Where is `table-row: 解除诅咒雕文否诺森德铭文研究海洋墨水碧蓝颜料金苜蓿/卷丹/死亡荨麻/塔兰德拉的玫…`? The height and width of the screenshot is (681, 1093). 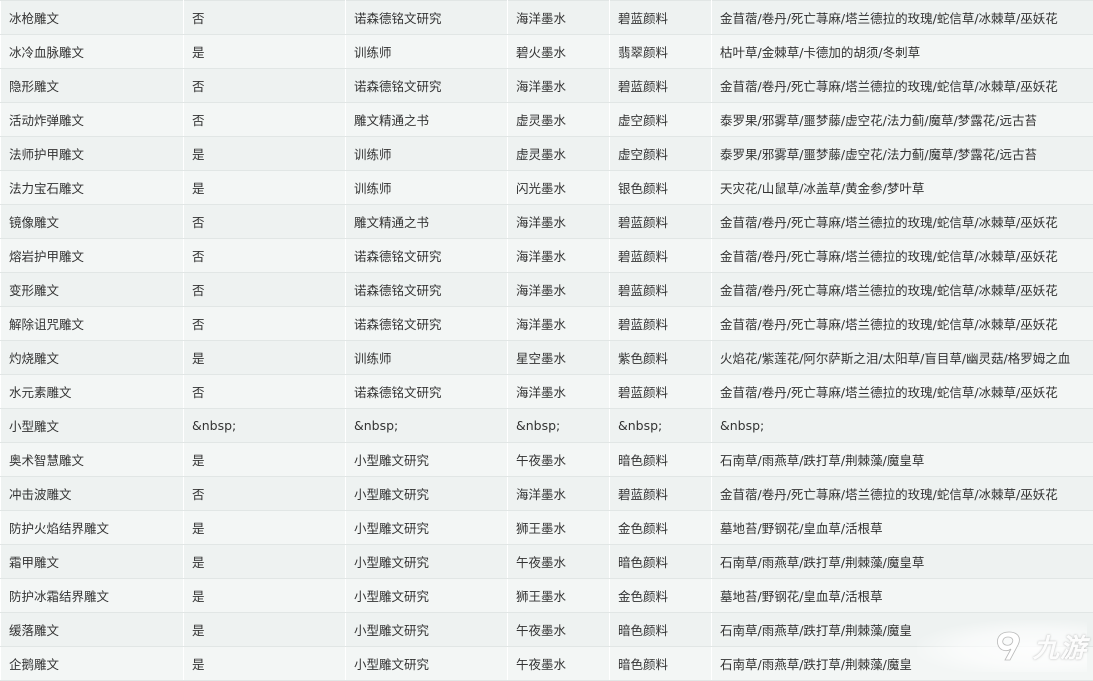
table-row: 解除诅咒雕文否诺森德铭文研究海洋墨水碧蓝颜料金苜蓿/卷丹/死亡荨麻/塔兰德拉的玫… is located at coordinates (547, 324).